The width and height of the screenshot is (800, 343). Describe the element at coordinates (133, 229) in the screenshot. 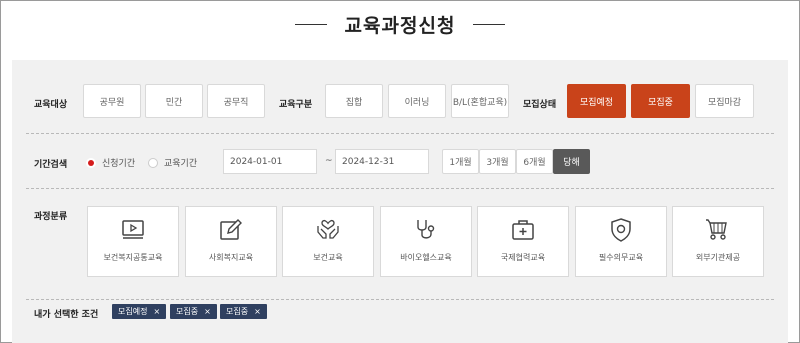

I see `video-play-icon` at that location.